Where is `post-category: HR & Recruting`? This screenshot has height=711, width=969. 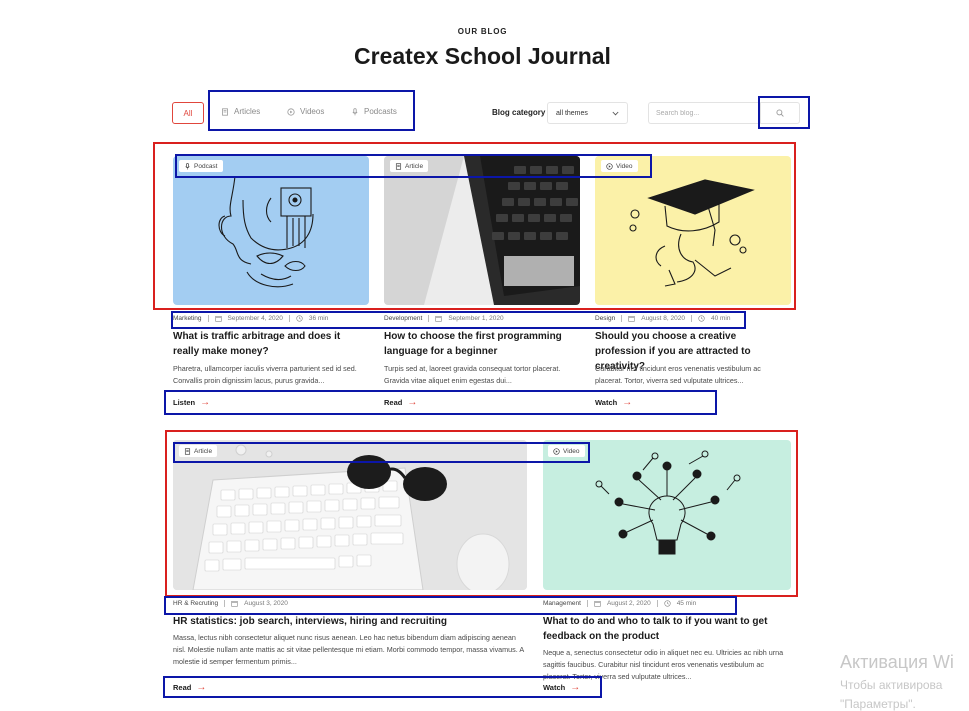 post-category: HR & Recruting is located at coordinates (196, 603).